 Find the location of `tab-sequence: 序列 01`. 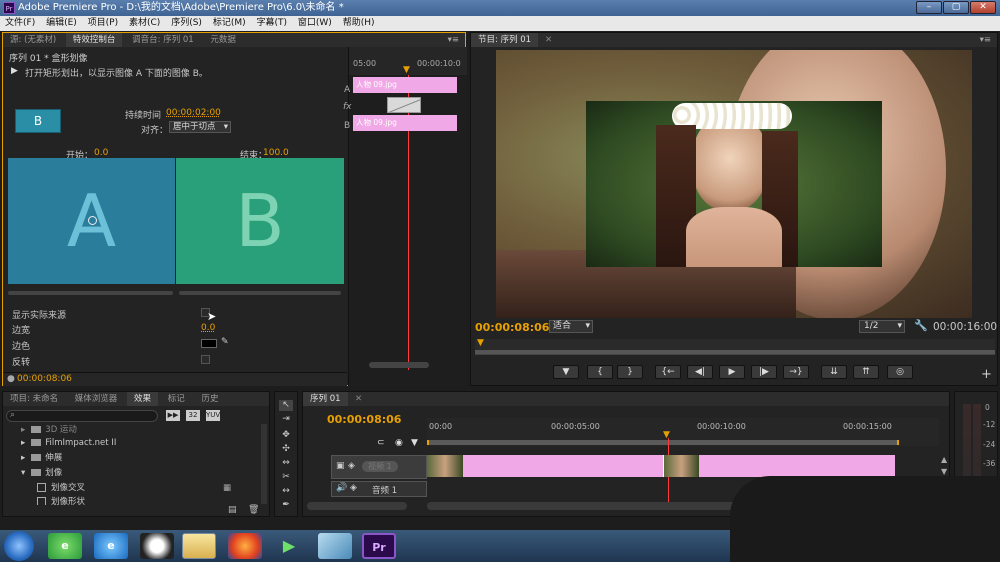

tab-sequence: 序列 01 is located at coordinates (325, 399).